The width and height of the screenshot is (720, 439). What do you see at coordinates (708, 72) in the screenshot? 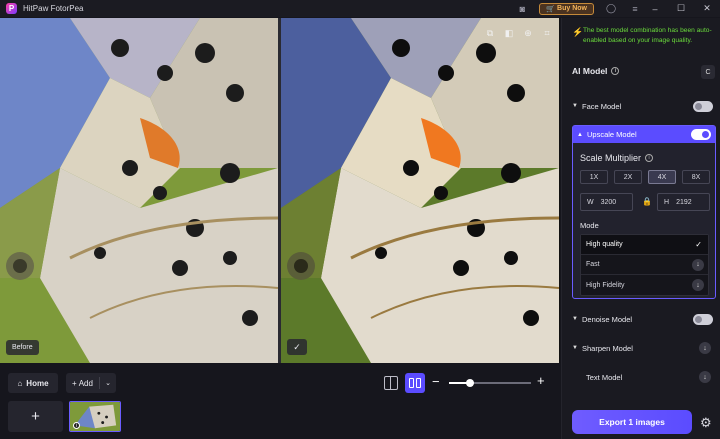
I see `reset-icon: C` at bounding box center [708, 72].